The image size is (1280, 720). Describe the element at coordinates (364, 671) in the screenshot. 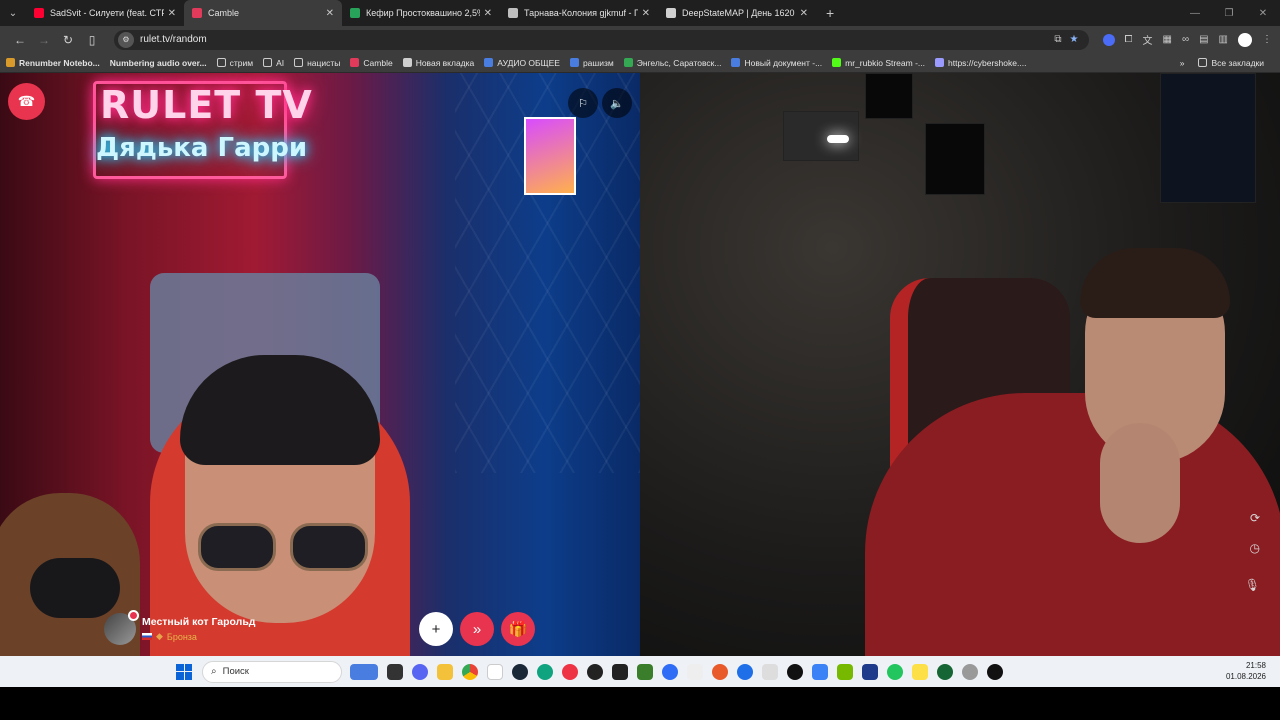

I see `shoe-app-icon` at that location.